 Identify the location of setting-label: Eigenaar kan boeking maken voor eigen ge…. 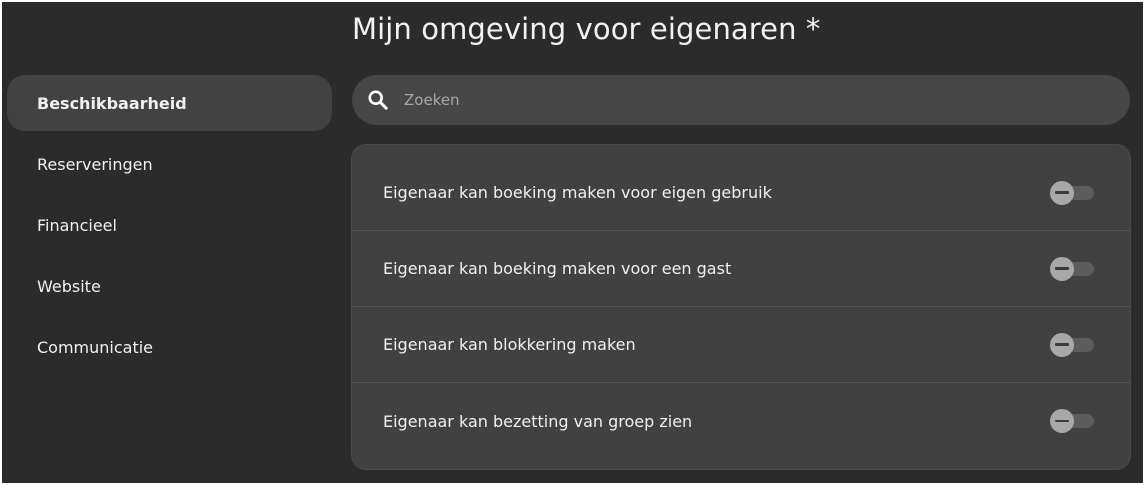
(577, 192).